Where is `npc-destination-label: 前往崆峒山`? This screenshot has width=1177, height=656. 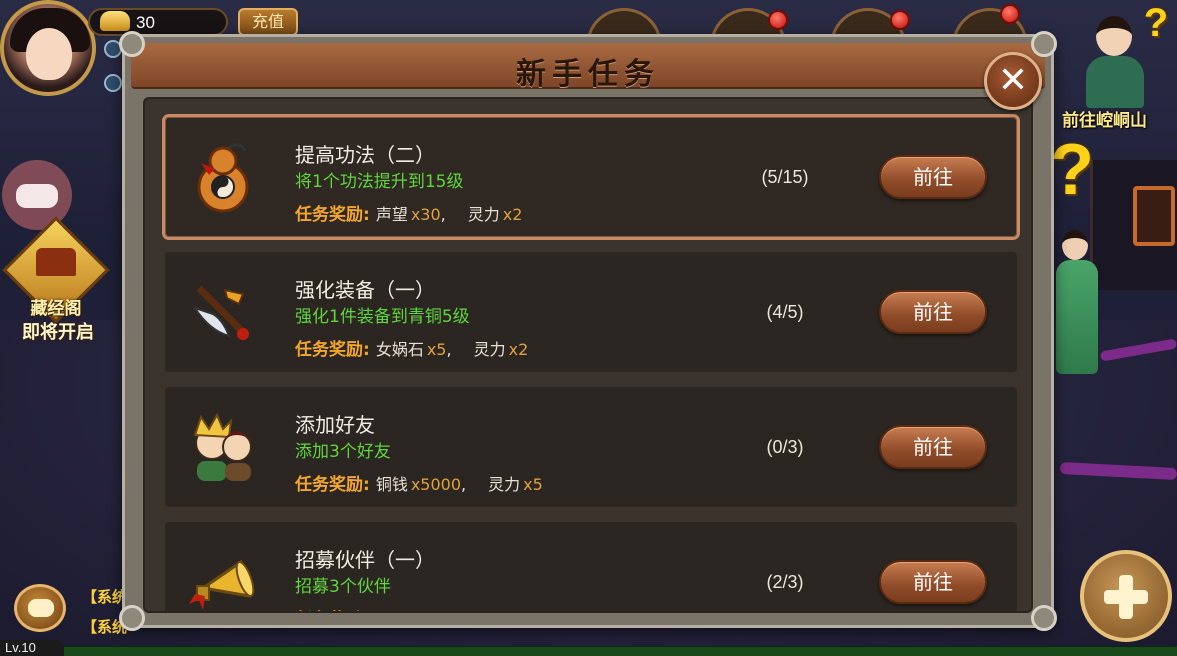
npc-destination-label: 前往崆峒山 is located at coordinates (1104, 118).